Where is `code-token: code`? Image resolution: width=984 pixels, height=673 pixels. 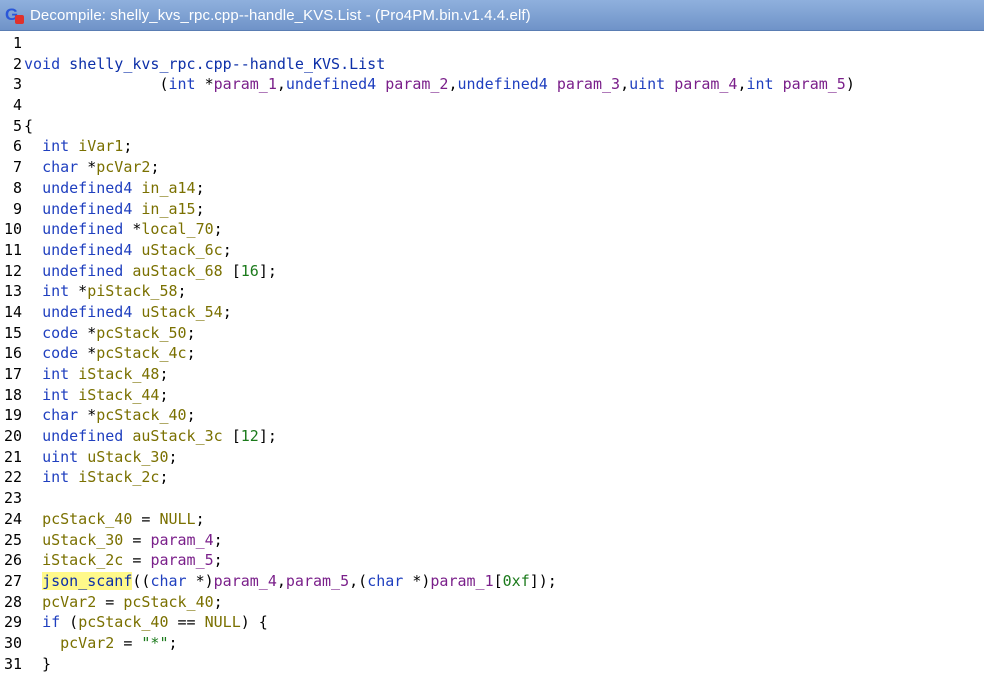
code-token: code is located at coordinates (60, 333).